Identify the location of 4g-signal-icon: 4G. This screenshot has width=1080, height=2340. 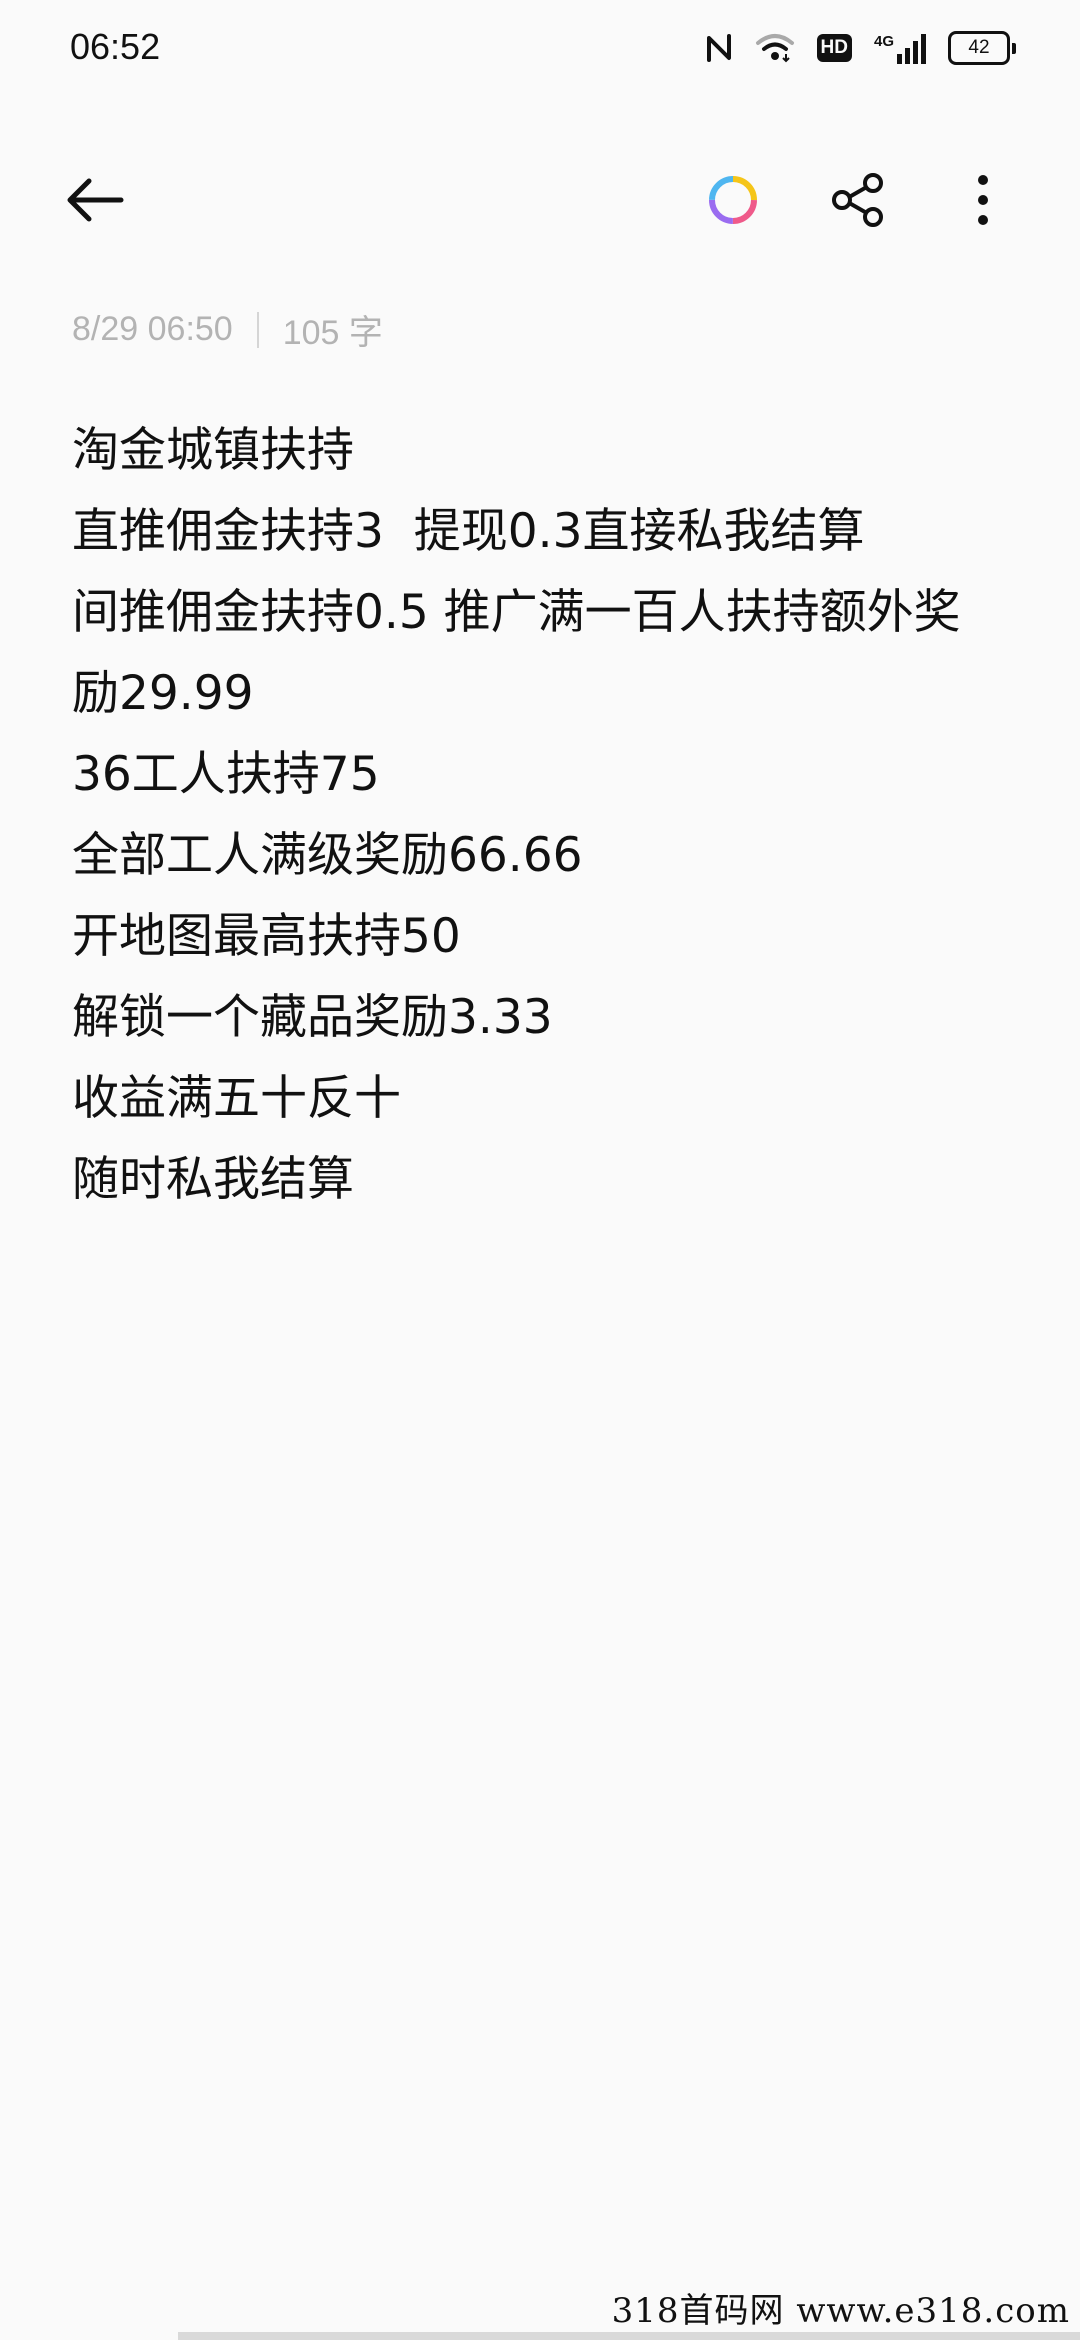
(900, 48).